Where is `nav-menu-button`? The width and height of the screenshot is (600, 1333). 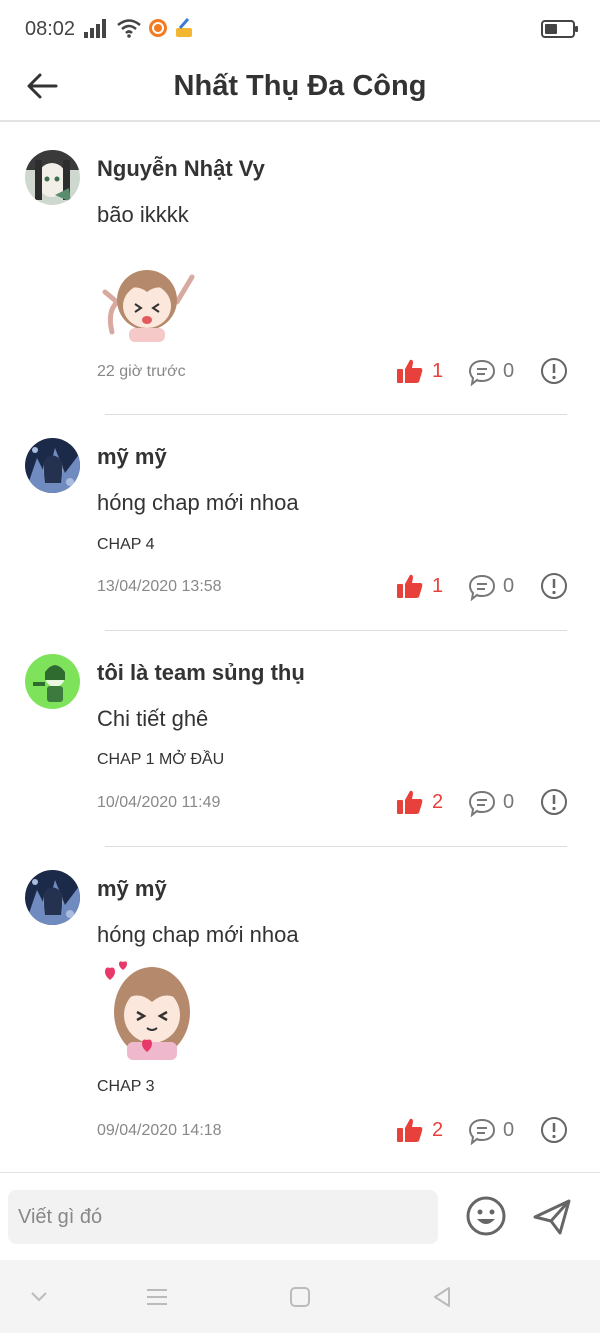
nav-menu-button is located at coordinates (157, 1297).